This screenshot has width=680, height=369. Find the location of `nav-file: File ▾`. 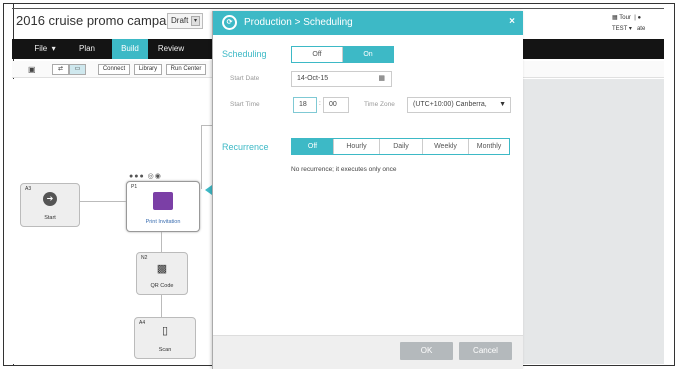

nav-file: File ▾ is located at coordinates (45, 49).